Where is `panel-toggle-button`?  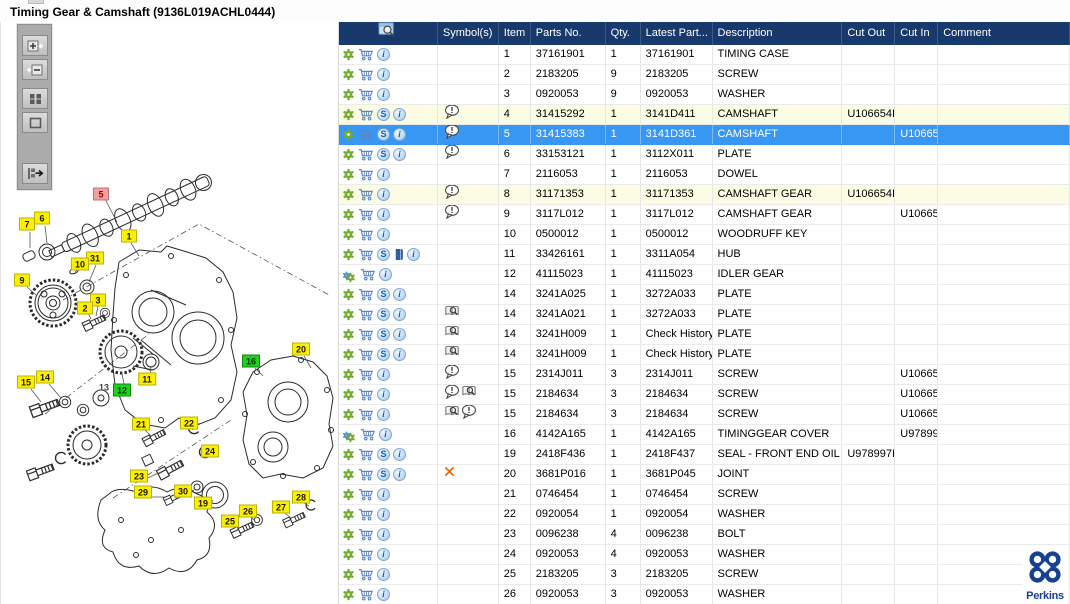 panel-toggle-button is located at coordinates (35, 173).